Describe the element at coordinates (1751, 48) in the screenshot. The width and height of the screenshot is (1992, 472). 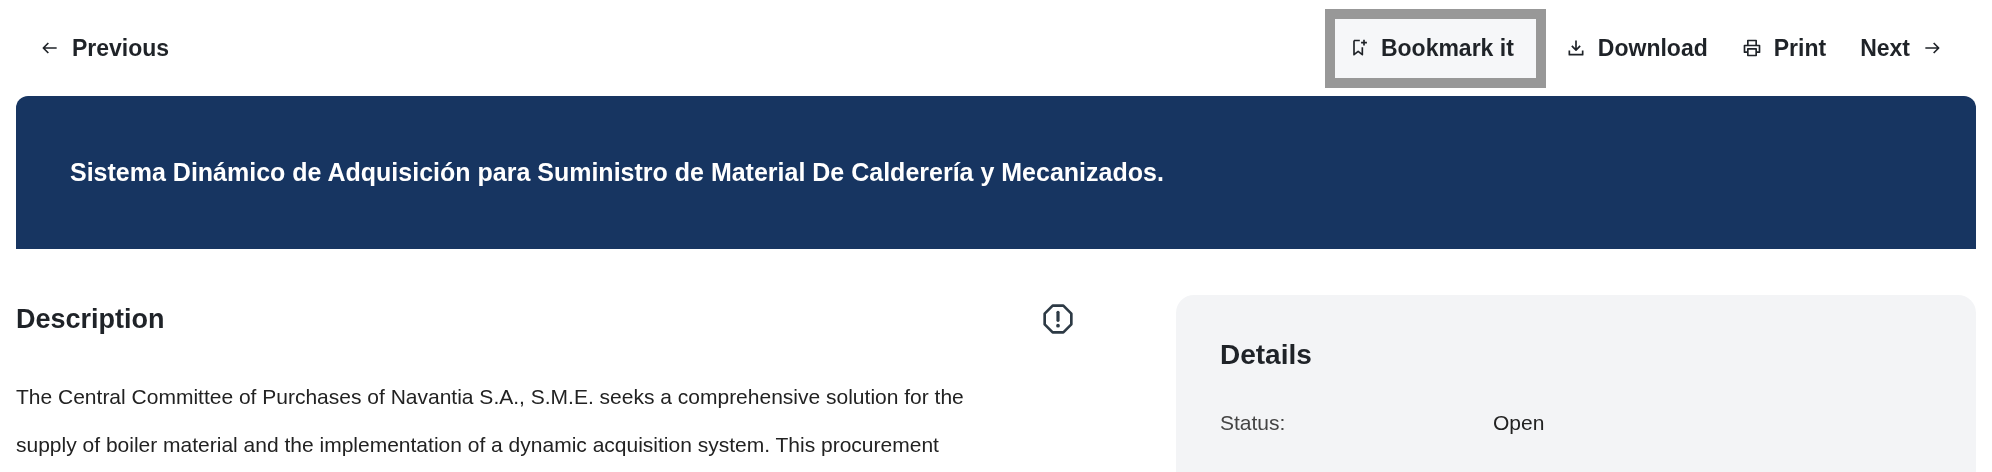
I see `printer-icon` at that location.